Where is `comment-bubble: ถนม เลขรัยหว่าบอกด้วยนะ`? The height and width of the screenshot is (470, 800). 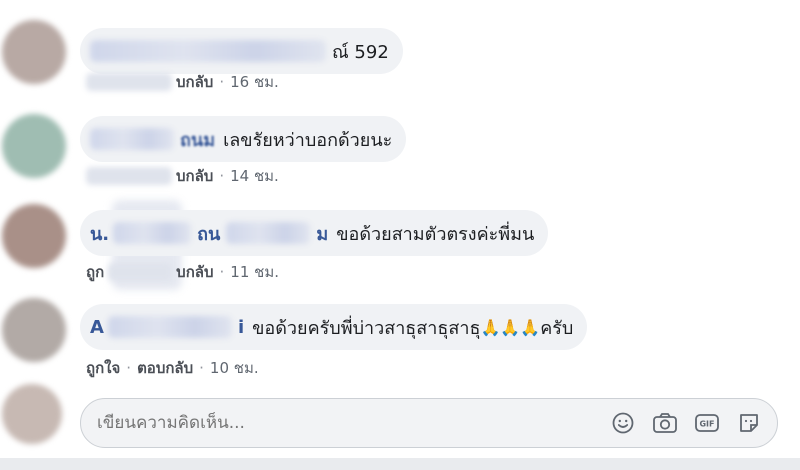
comment-bubble: ถนม เลขรัยหว่าบอกด้วยนะ is located at coordinates (243, 139).